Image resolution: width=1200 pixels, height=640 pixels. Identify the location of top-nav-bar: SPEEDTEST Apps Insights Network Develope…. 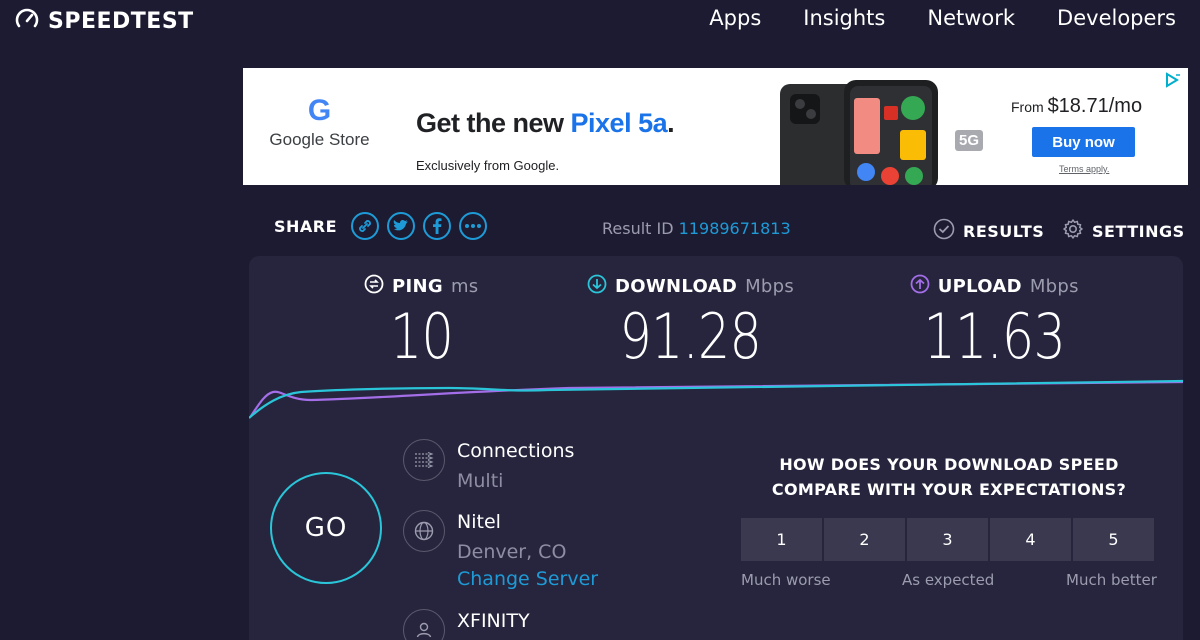
(600, 20).